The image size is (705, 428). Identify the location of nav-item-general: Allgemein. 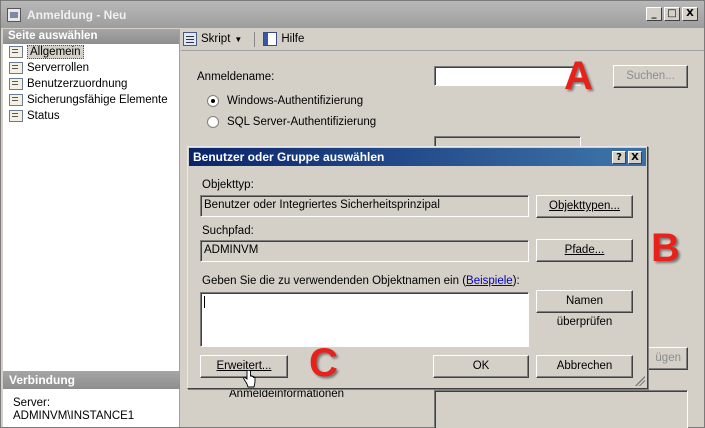
(91, 52).